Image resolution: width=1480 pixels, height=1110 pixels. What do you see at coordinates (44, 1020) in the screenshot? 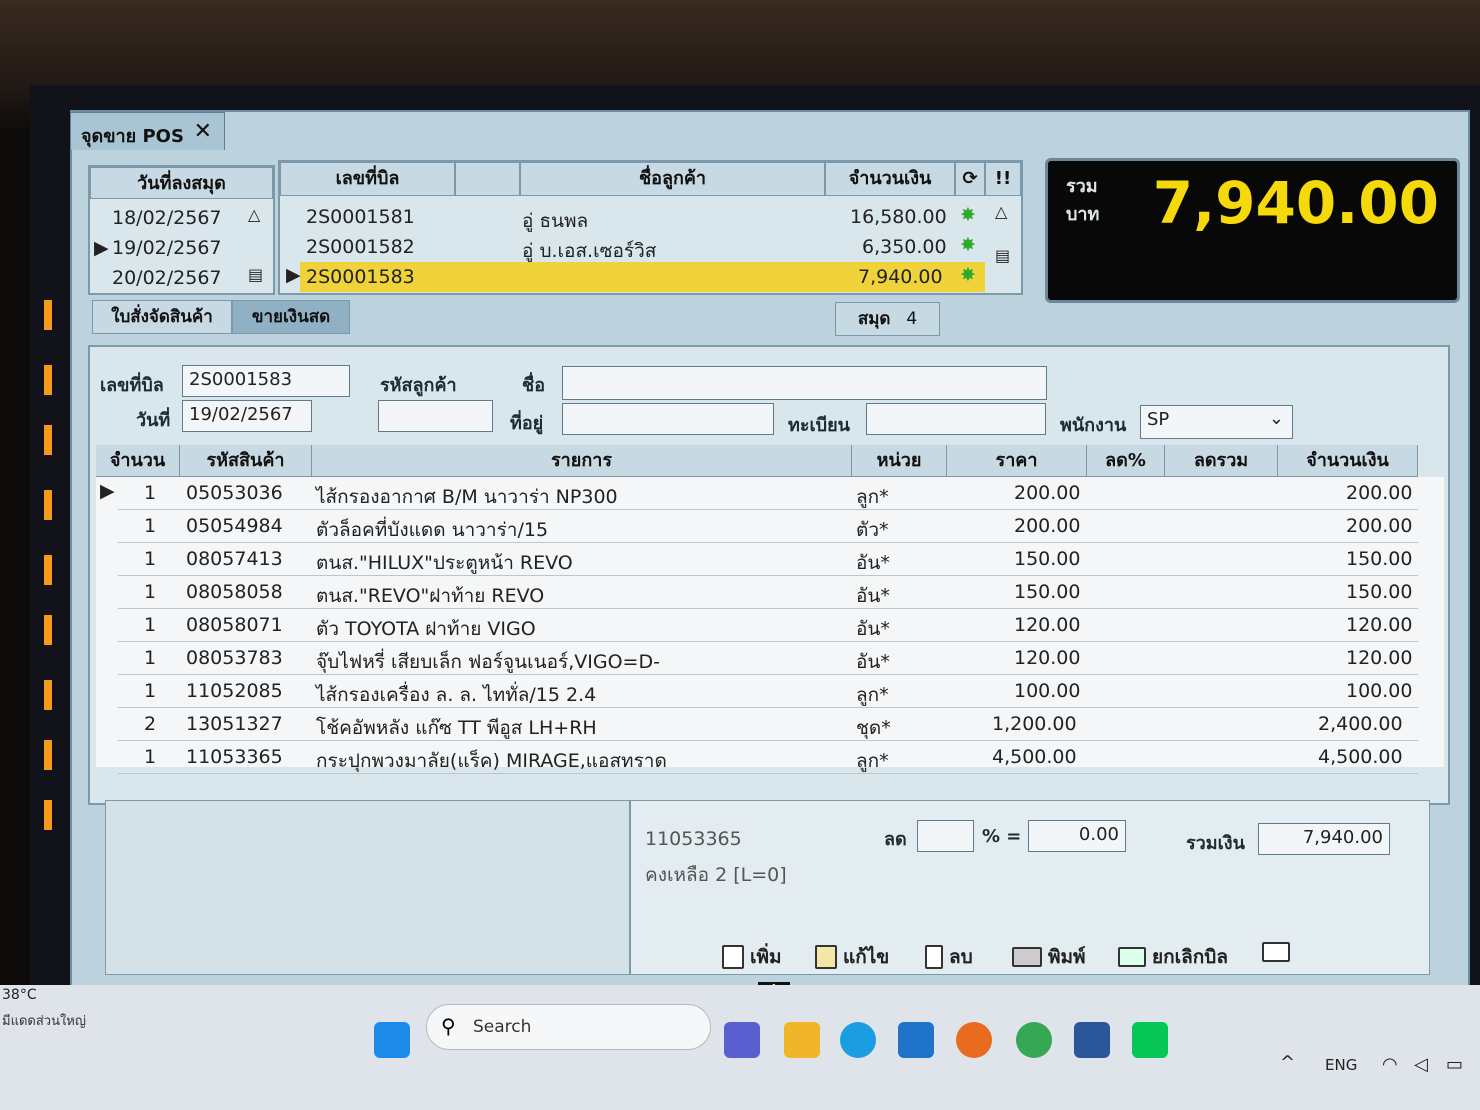
I see `weather-desc: มีแดดส่วนใหญ่` at bounding box center [44, 1020].